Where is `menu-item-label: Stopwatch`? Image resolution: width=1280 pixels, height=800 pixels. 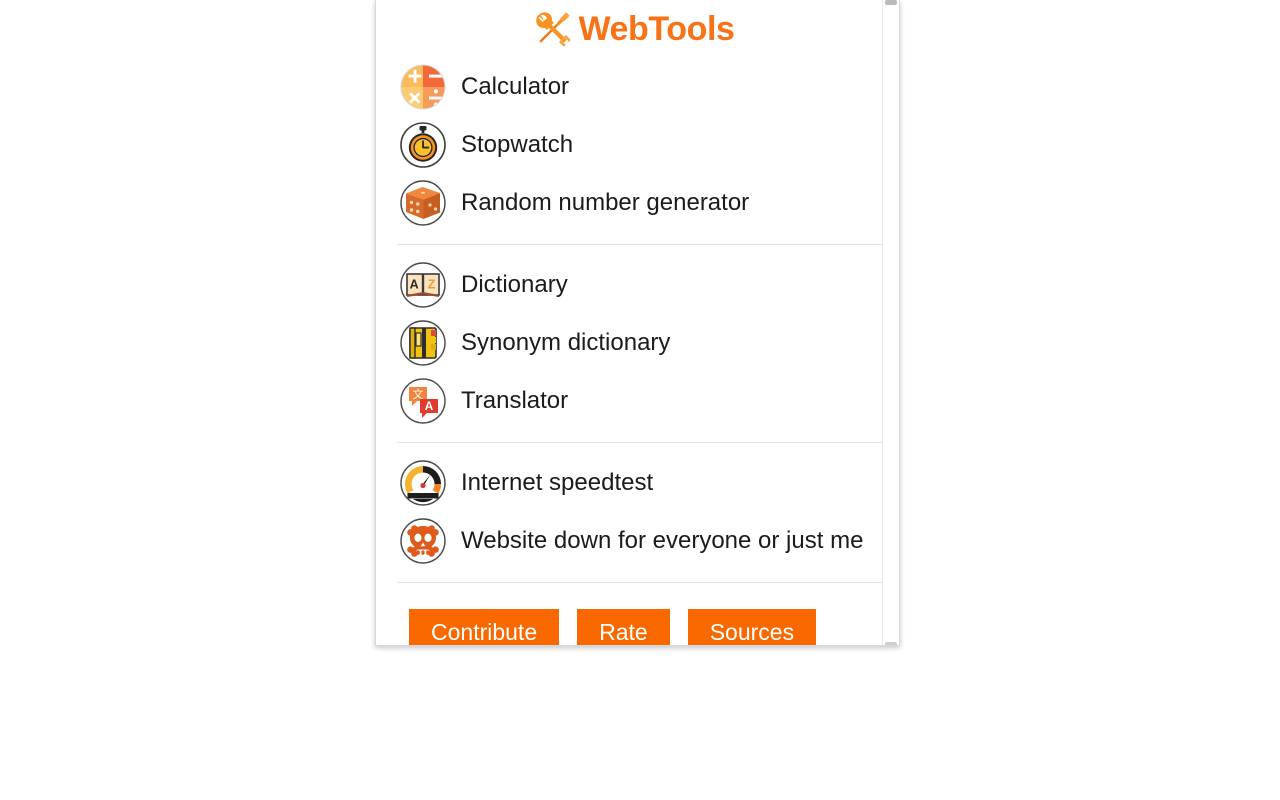 menu-item-label: Stopwatch is located at coordinates (517, 144).